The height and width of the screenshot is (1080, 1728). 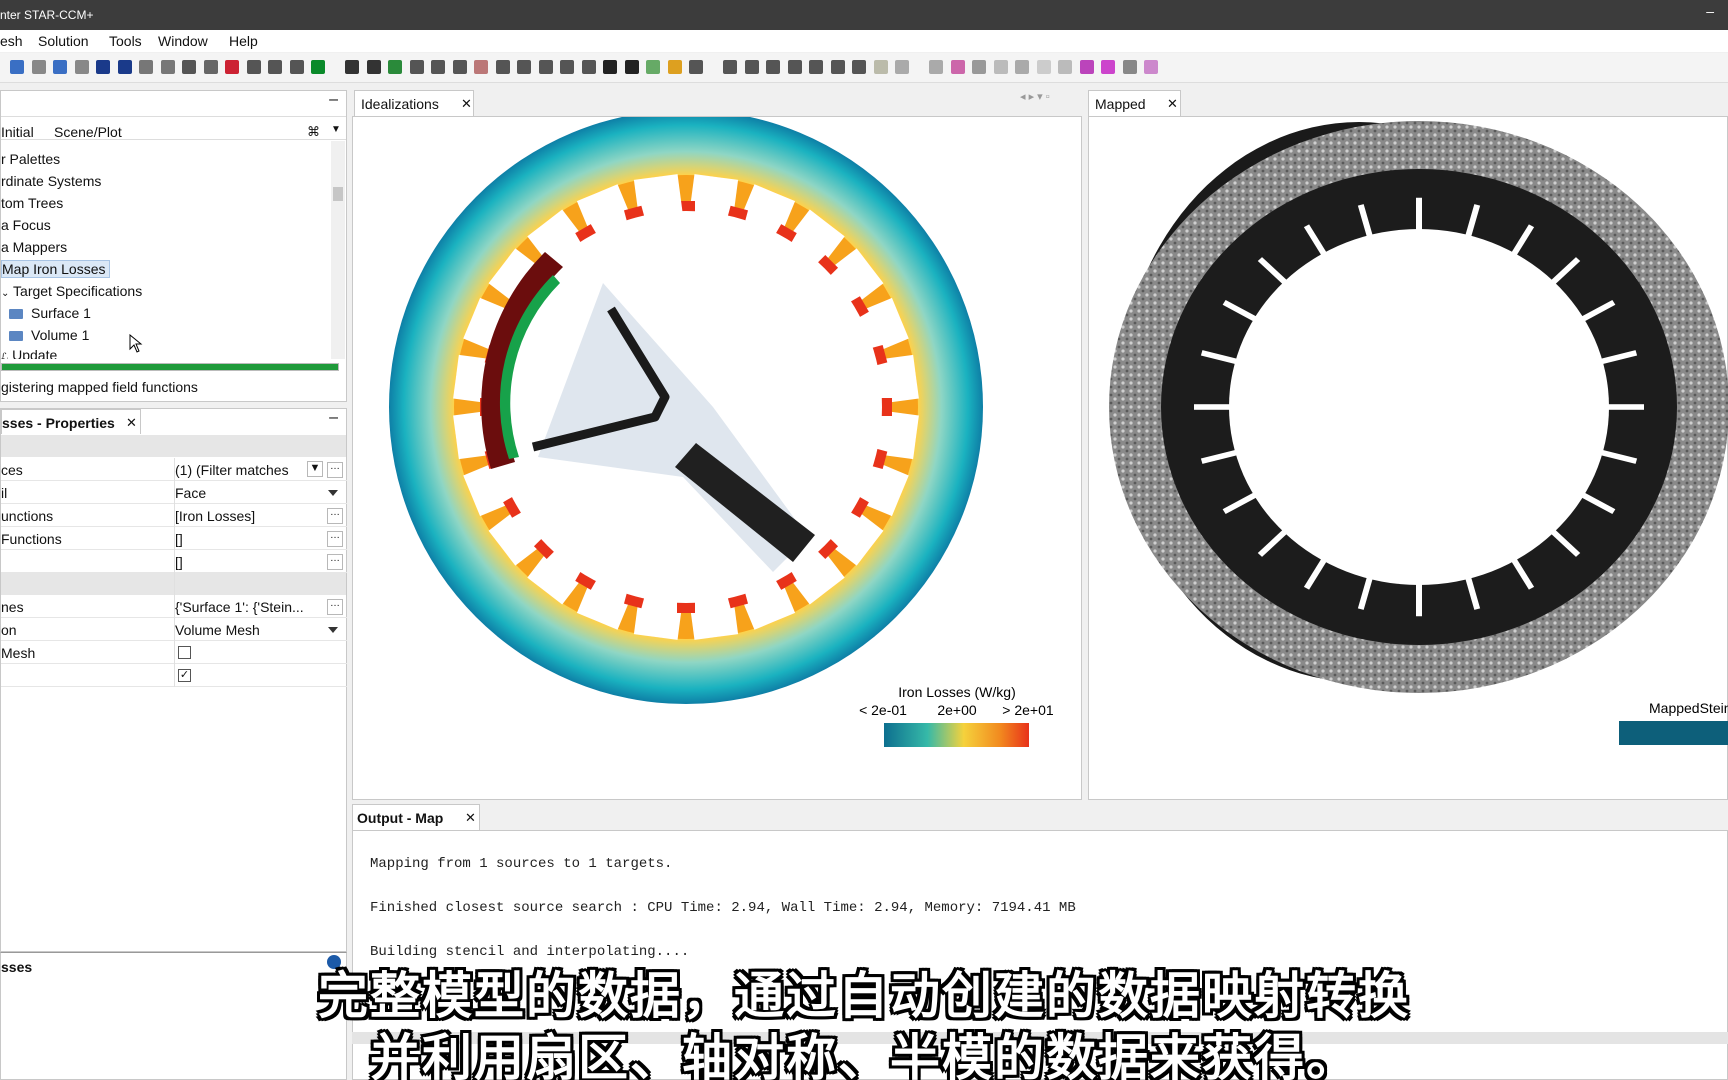 I want to click on menu-solution: Solution, so click(x=63, y=41).